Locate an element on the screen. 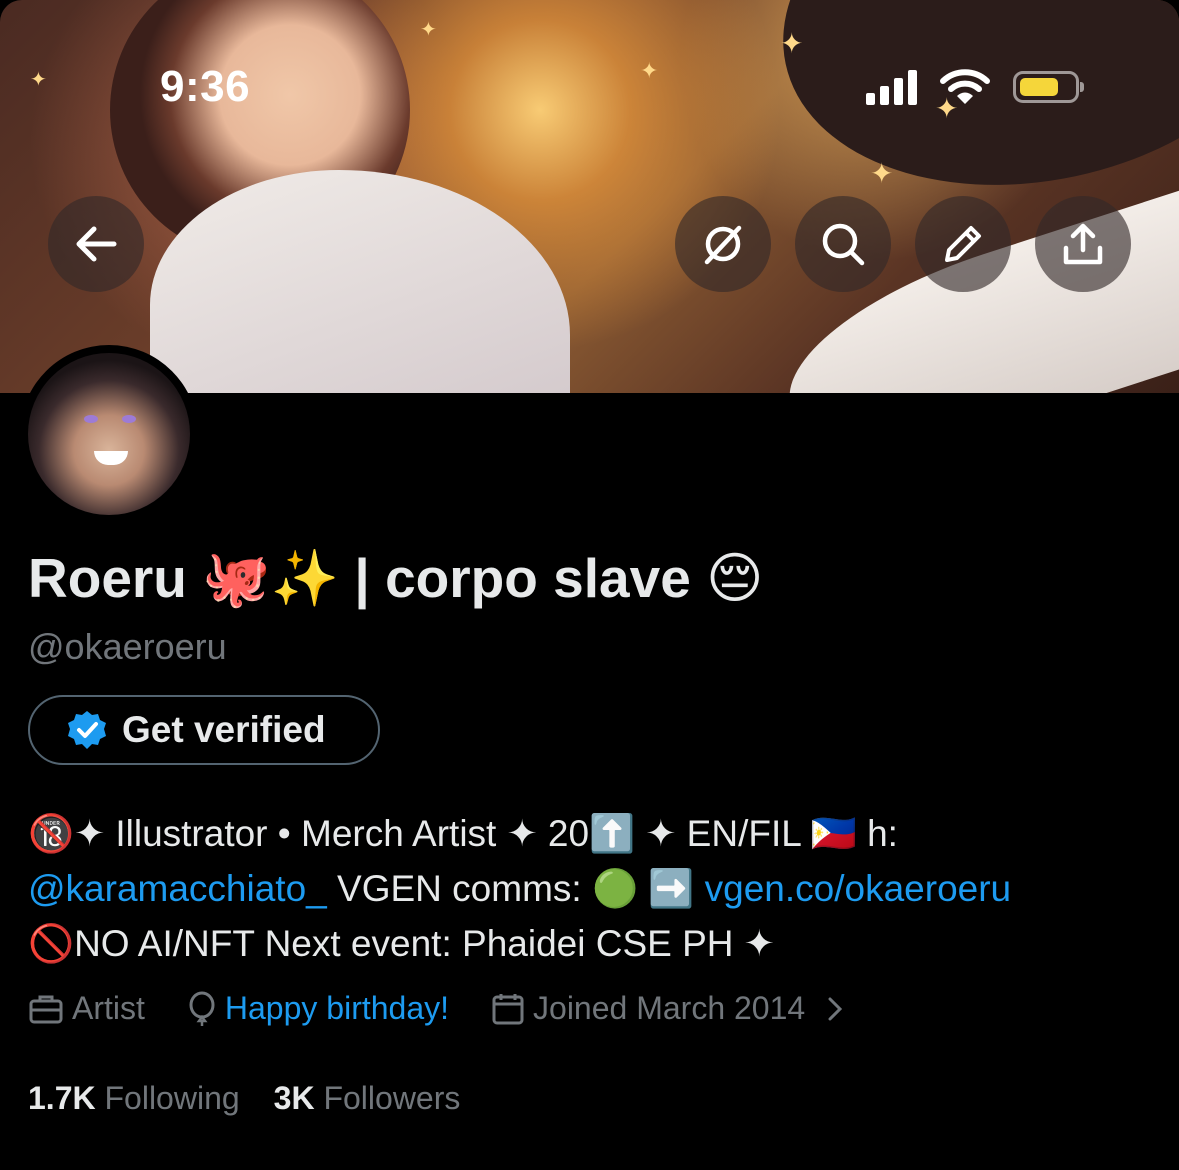  website-link: vgen.co/okaeroeru is located at coordinates (858, 888).